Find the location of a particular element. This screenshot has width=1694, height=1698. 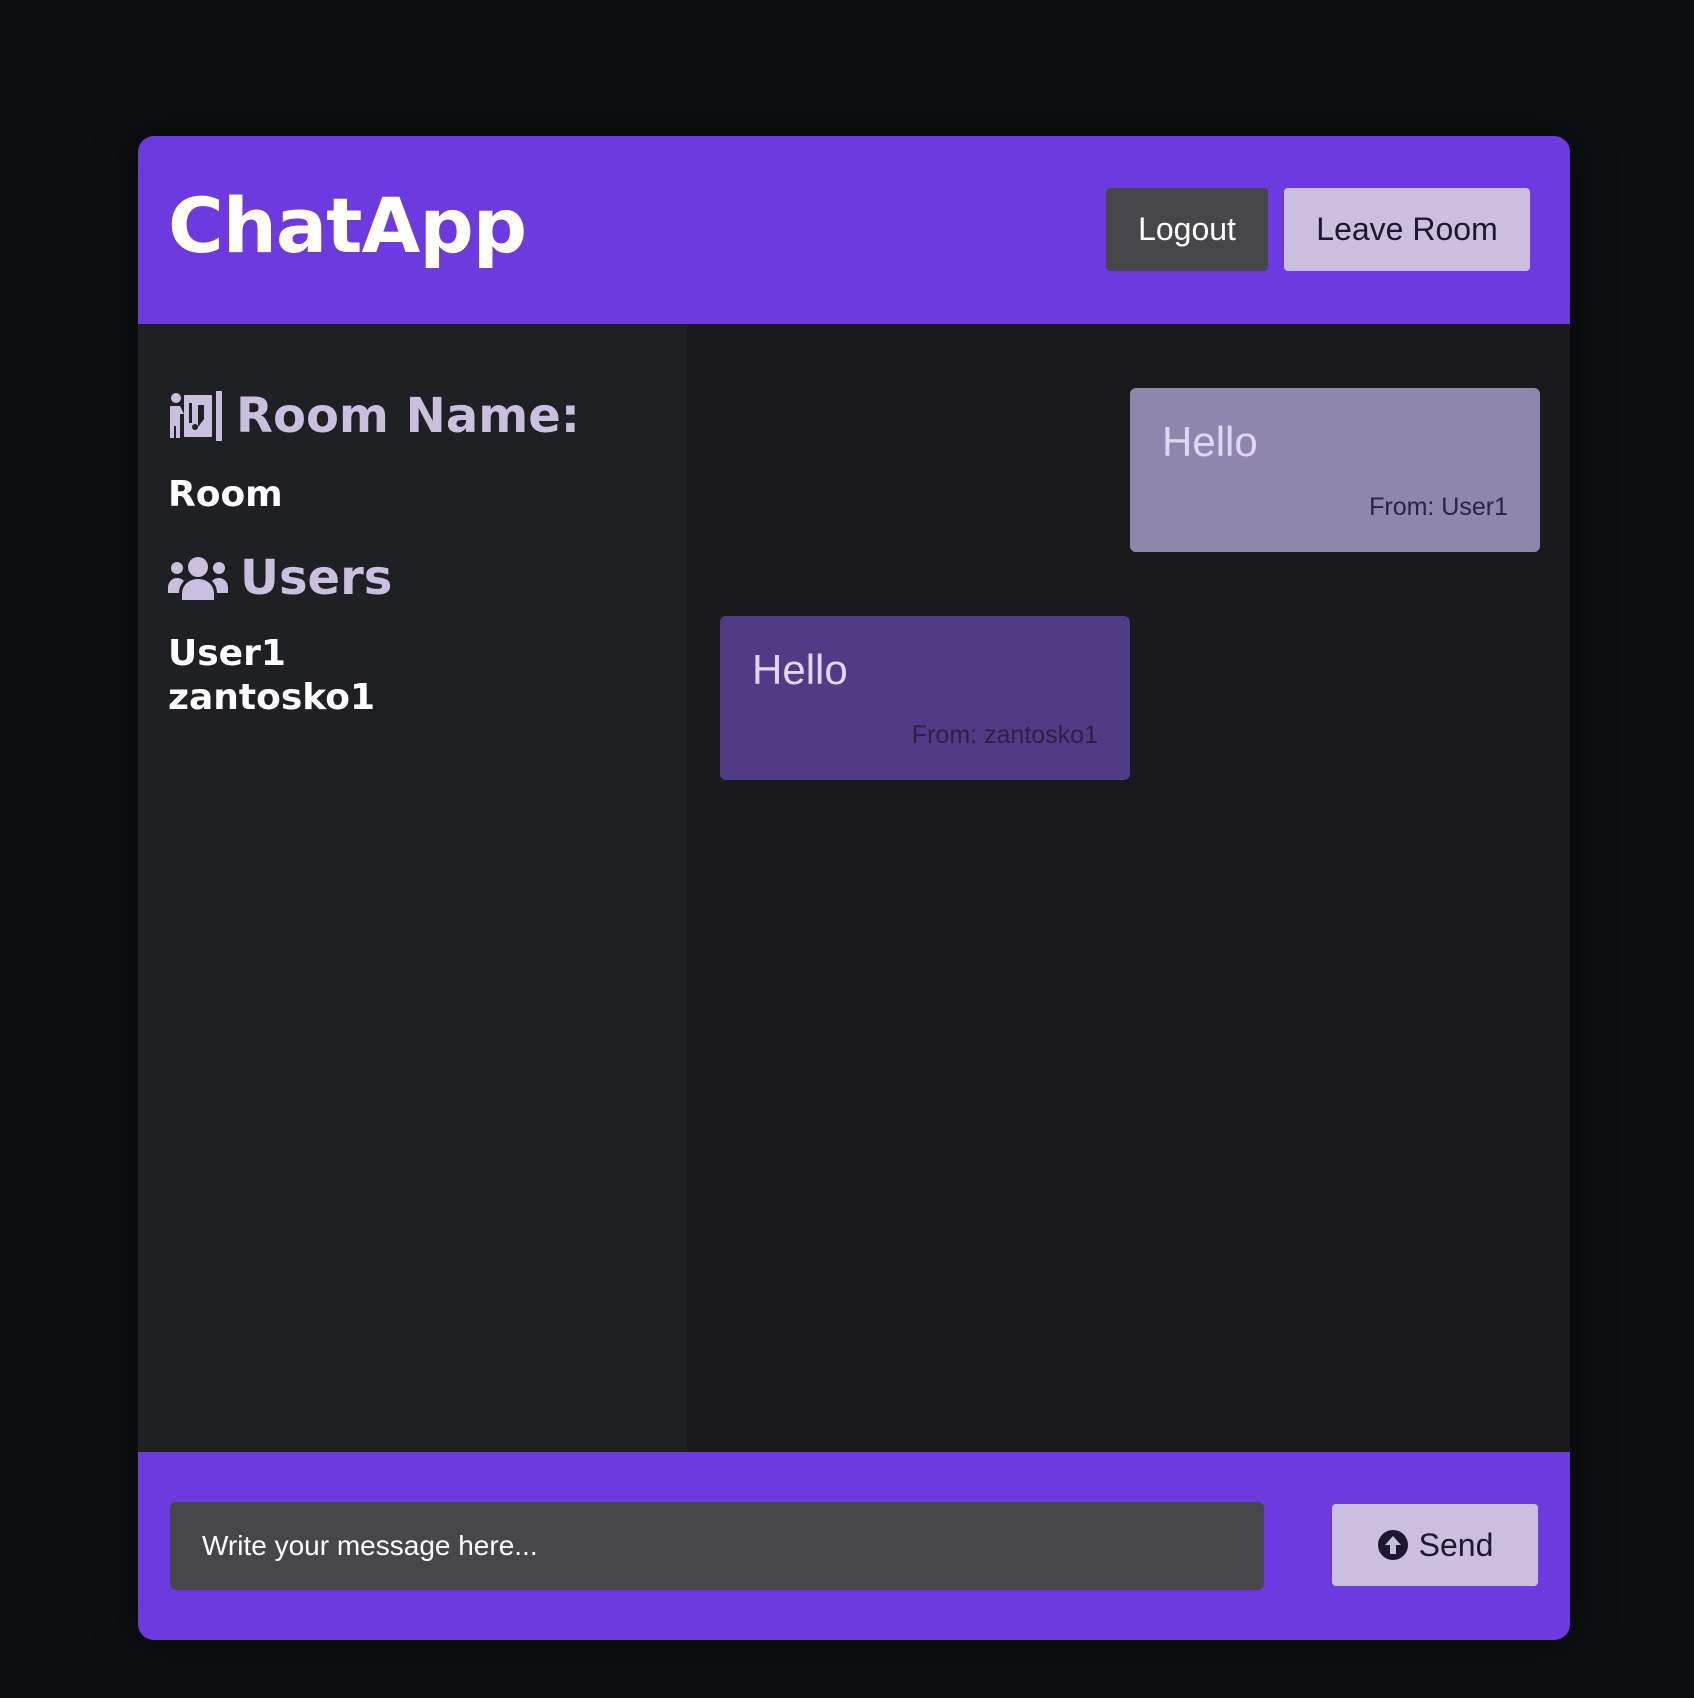

message-input is located at coordinates (717, 1546).